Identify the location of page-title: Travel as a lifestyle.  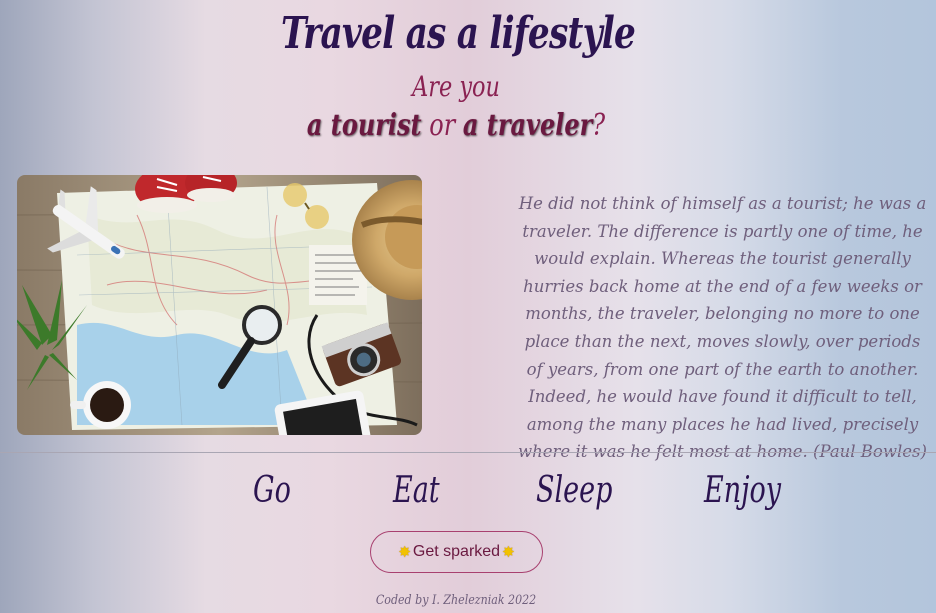
(458, 33).